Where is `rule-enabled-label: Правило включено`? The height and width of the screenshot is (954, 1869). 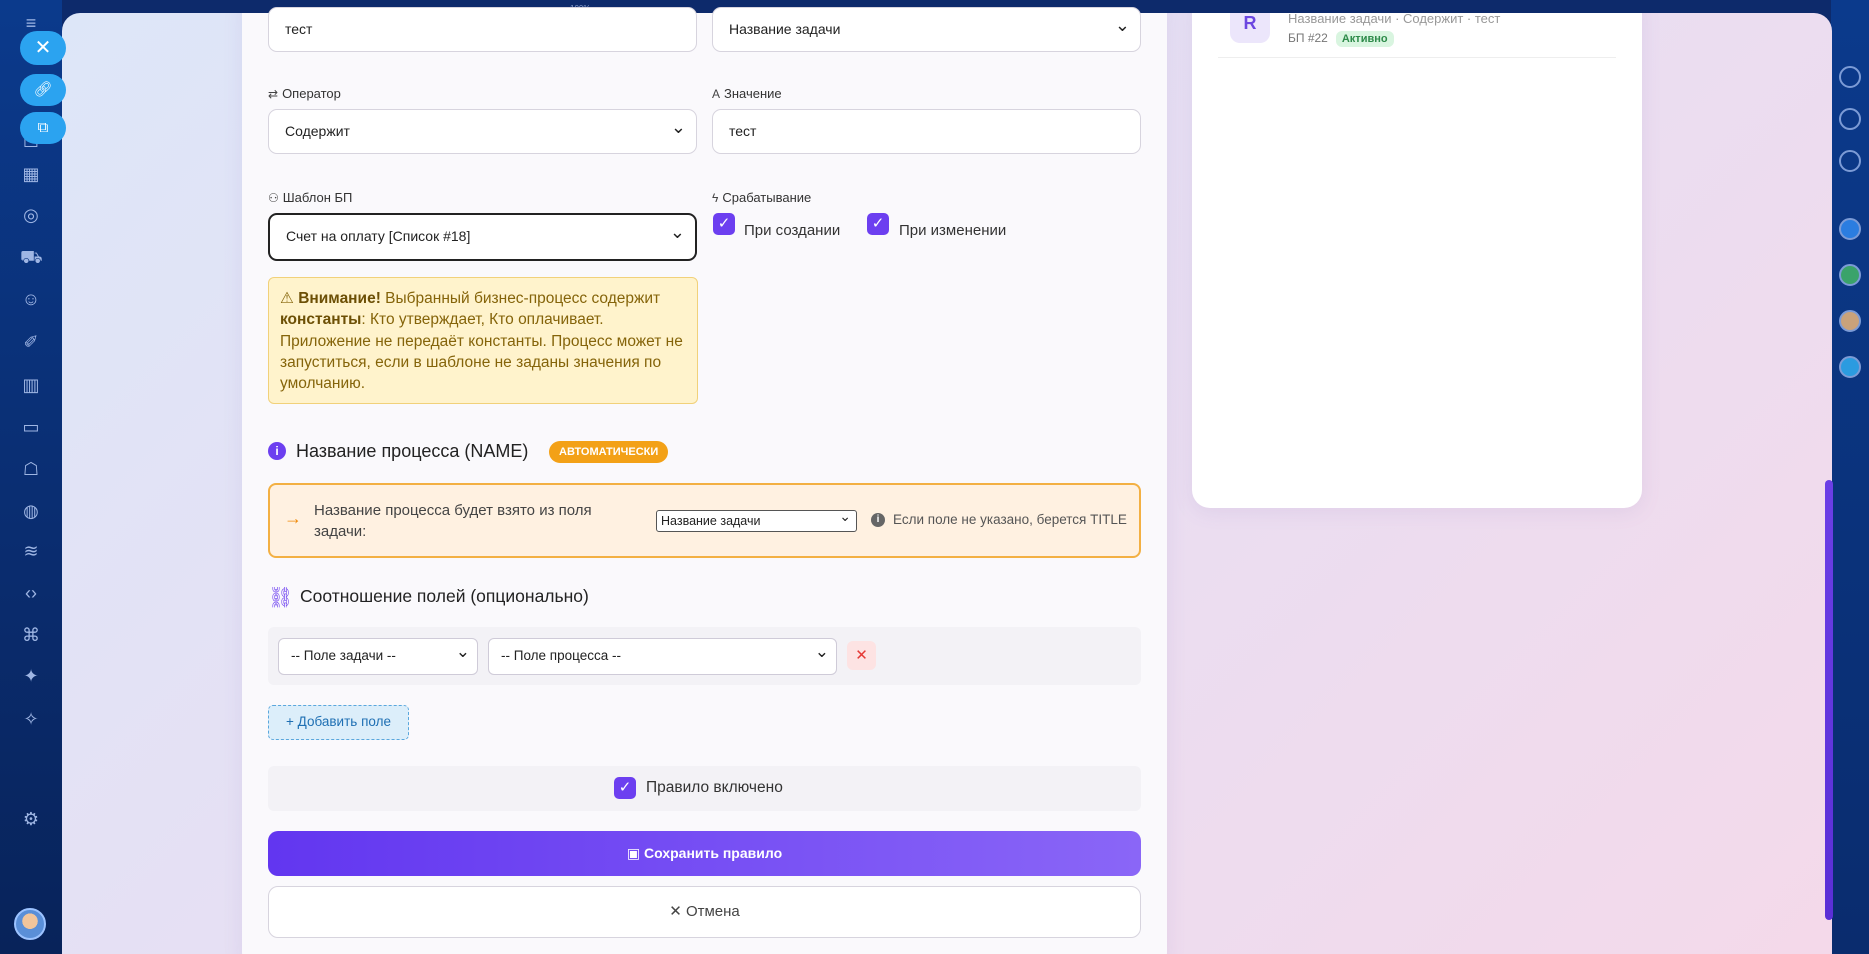
rule-enabled-label: Правило включено is located at coordinates (714, 787).